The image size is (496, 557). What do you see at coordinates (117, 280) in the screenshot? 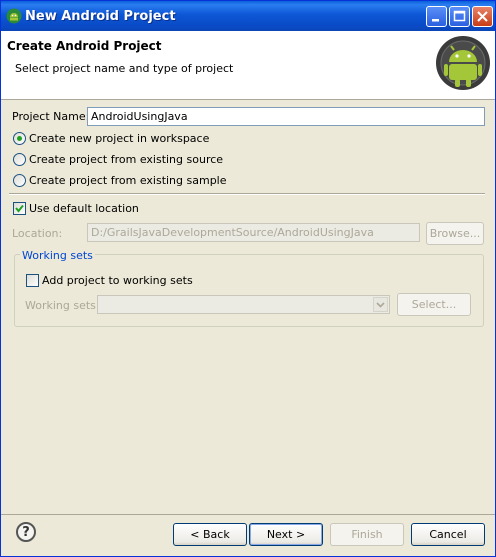
I see `add-to-working-sets-label: Add project to working sets` at bounding box center [117, 280].